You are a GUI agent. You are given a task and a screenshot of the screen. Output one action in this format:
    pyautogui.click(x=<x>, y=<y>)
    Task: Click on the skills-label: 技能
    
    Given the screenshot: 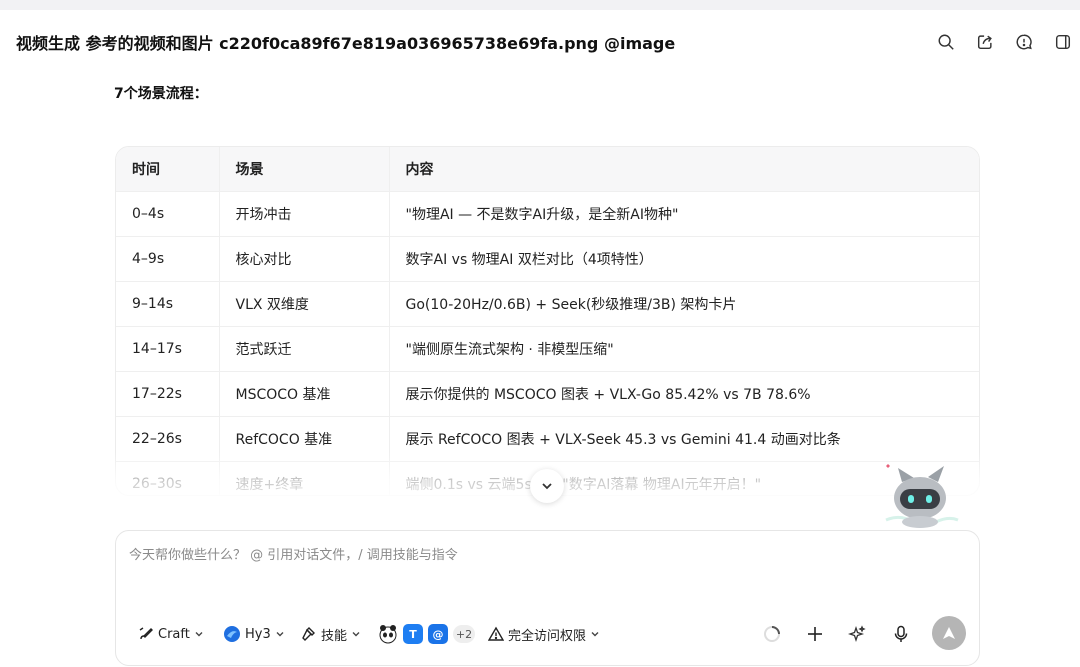 What is the action you would take?
    pyautogui.click(x=334, y=636)
    